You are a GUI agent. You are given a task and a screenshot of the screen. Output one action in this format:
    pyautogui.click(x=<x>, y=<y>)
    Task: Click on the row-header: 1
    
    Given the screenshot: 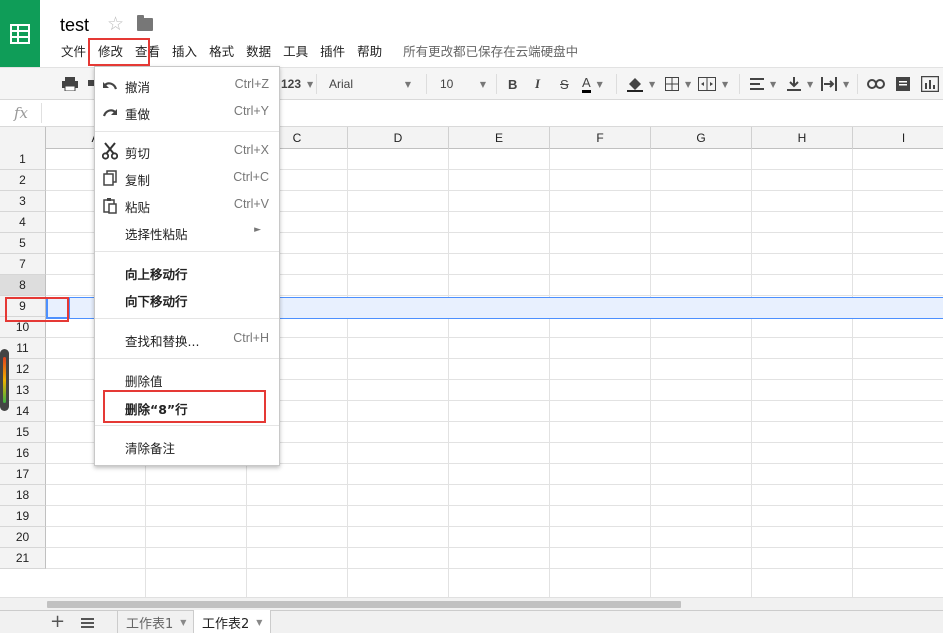 What is the action you would take?
    pyautogui.click(x=23, y=159)
    